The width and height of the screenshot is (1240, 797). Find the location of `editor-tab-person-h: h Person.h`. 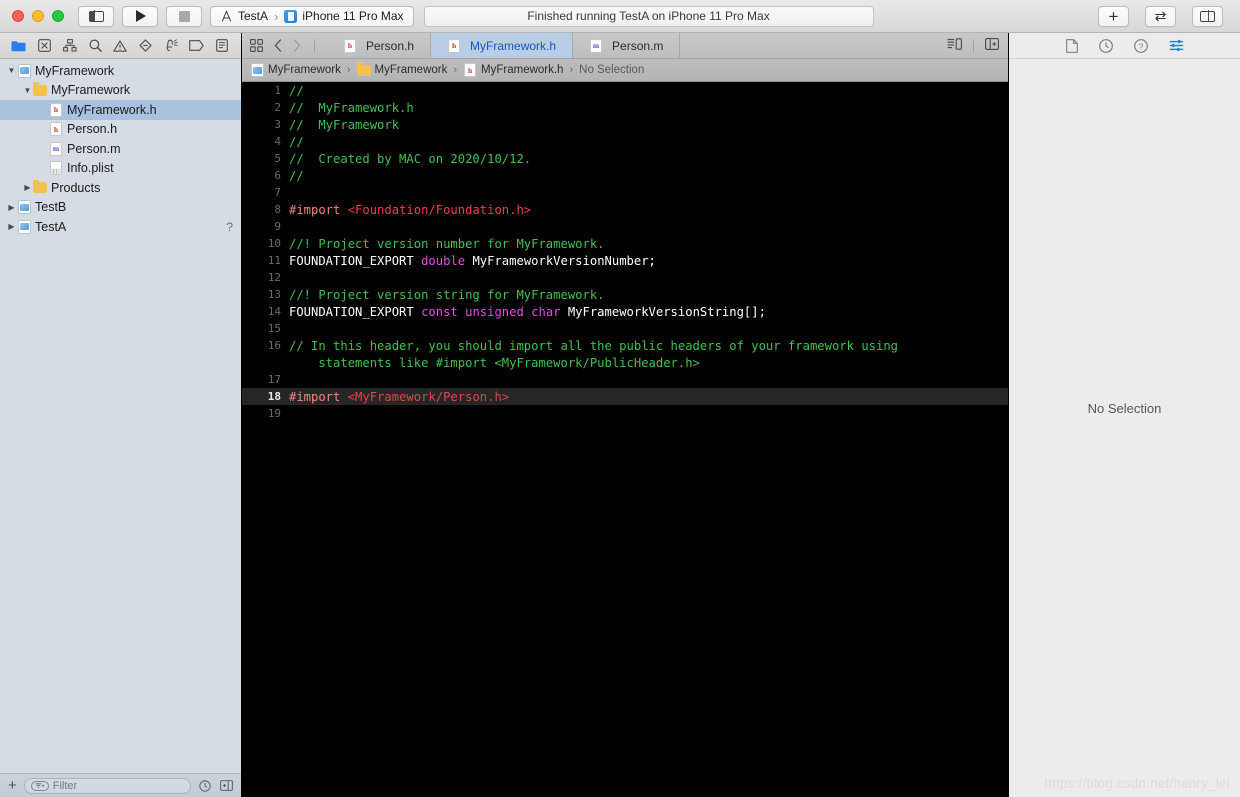

editor-tab-person-h: h Person.h is located at coordinates (379, 45).